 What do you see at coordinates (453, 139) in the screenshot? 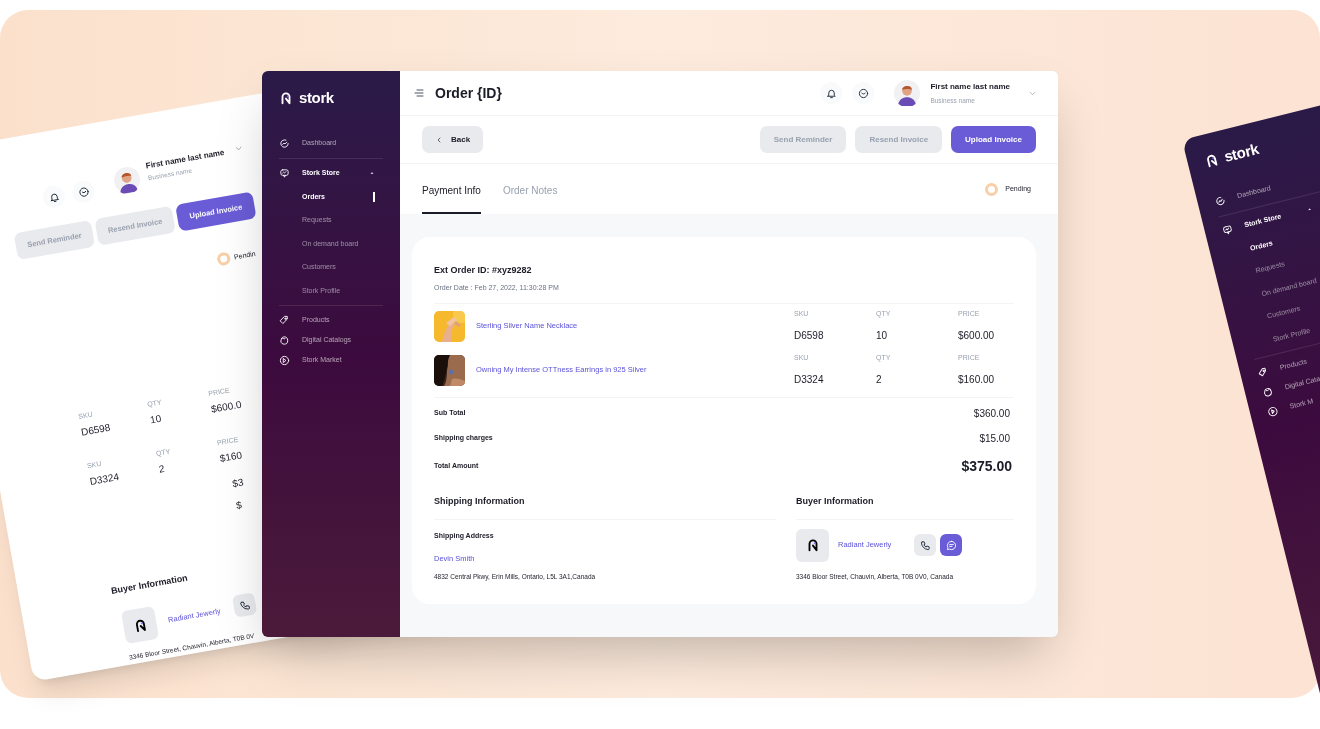
I see `back-button: Back` at bounding box center [453, 139].